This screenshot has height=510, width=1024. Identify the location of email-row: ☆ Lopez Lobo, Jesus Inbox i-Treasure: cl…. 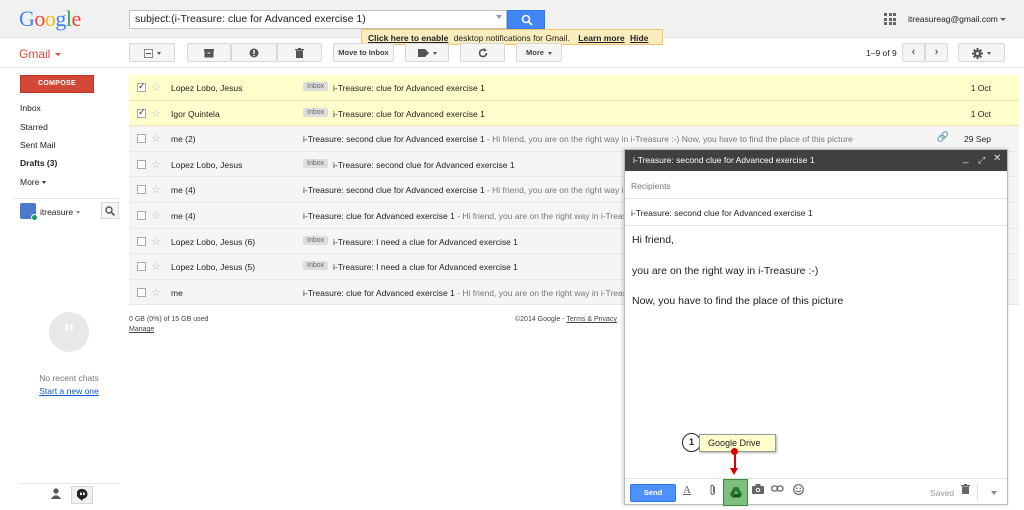
(574, 88).